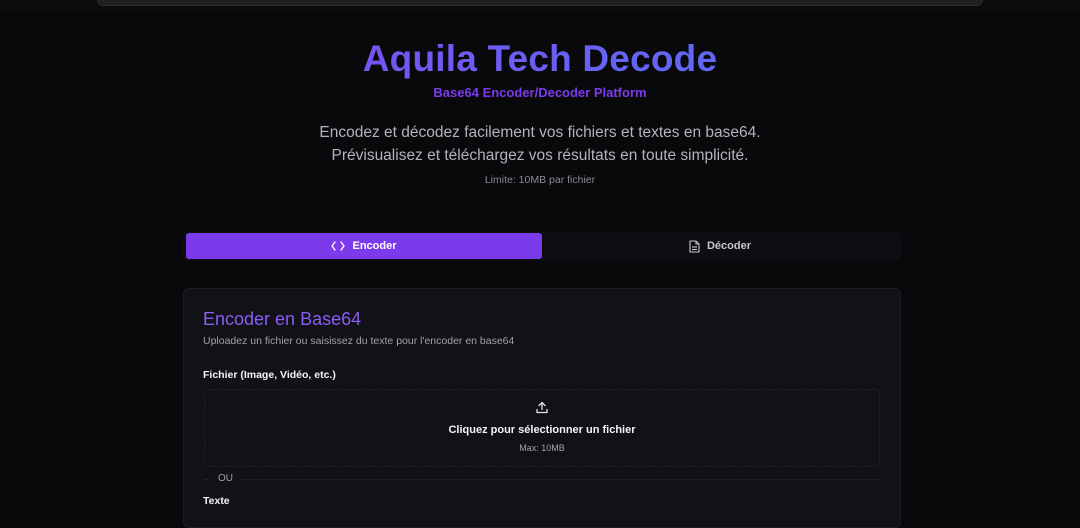 This screenshot has height=528, width=1080. I want to click on tab-encoder-label: Encoder, so click(374, 246).